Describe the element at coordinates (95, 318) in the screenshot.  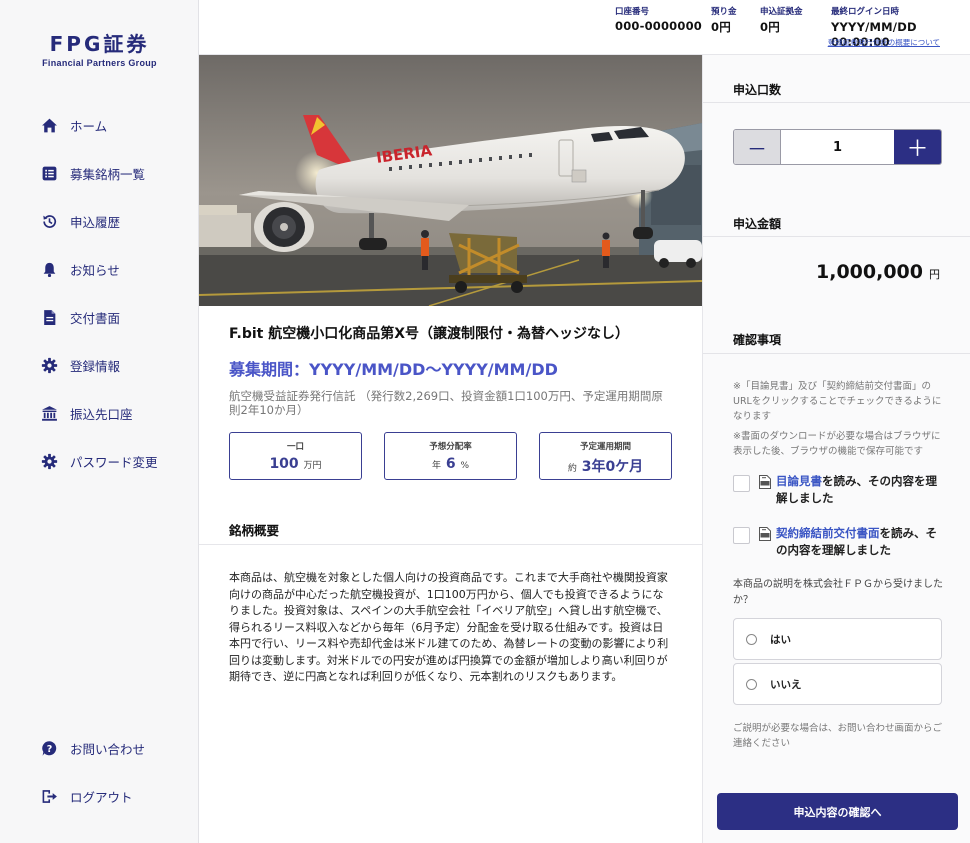
I see `sidebar-item-label: 交付書面` at that location.